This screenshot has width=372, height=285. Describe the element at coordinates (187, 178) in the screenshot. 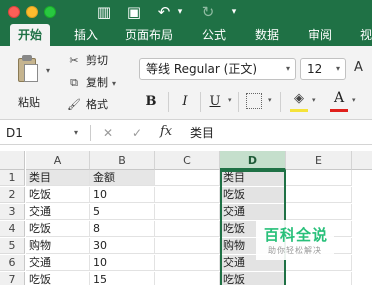

I see `cell-c1` at that location.